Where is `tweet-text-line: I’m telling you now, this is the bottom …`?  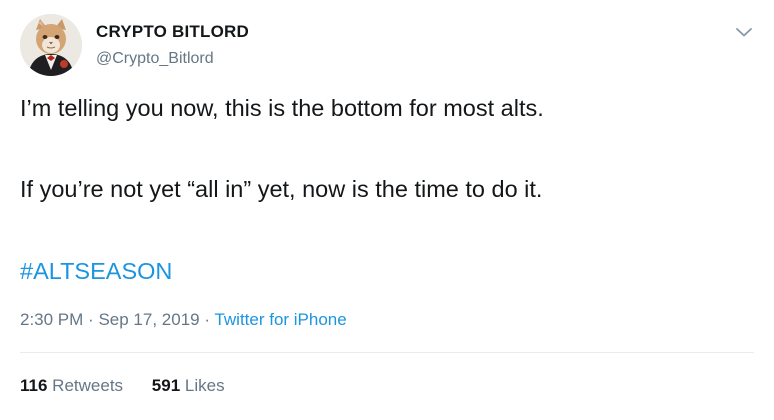
tweet-text-line: I’m telling you now, this is the bottom … is located at coordinates (282, 108).